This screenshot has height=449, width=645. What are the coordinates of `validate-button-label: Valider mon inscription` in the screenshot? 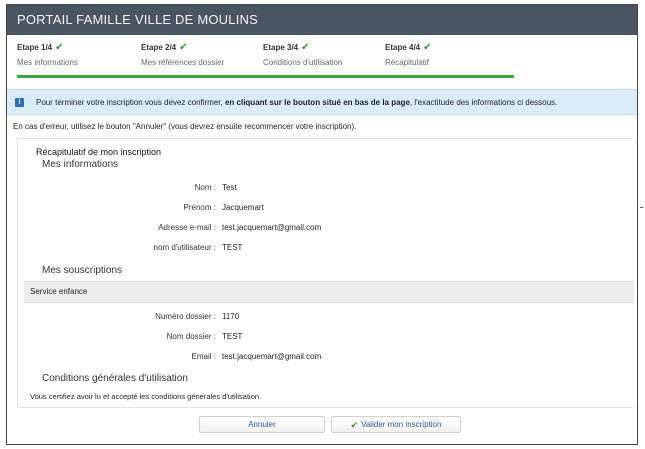 It's located at (401, 424).